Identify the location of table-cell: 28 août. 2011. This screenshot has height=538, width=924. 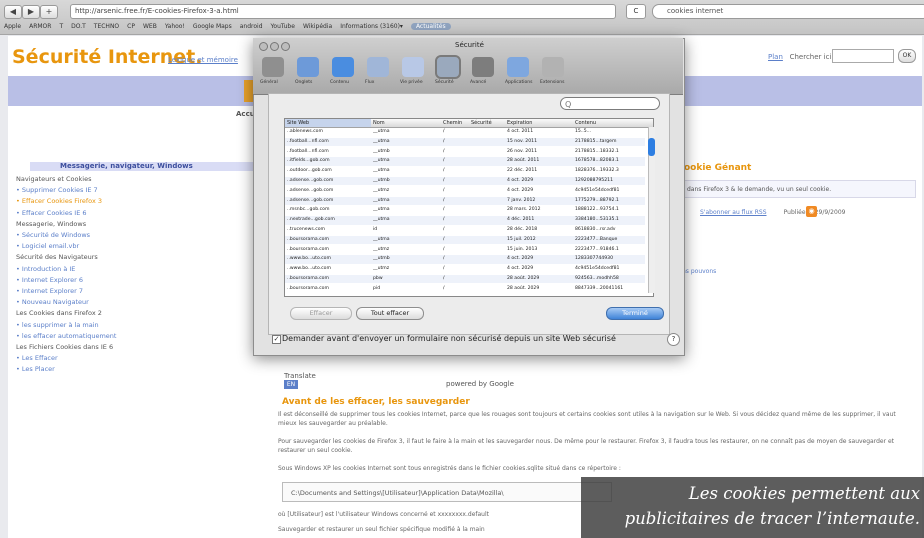
(523, 161).